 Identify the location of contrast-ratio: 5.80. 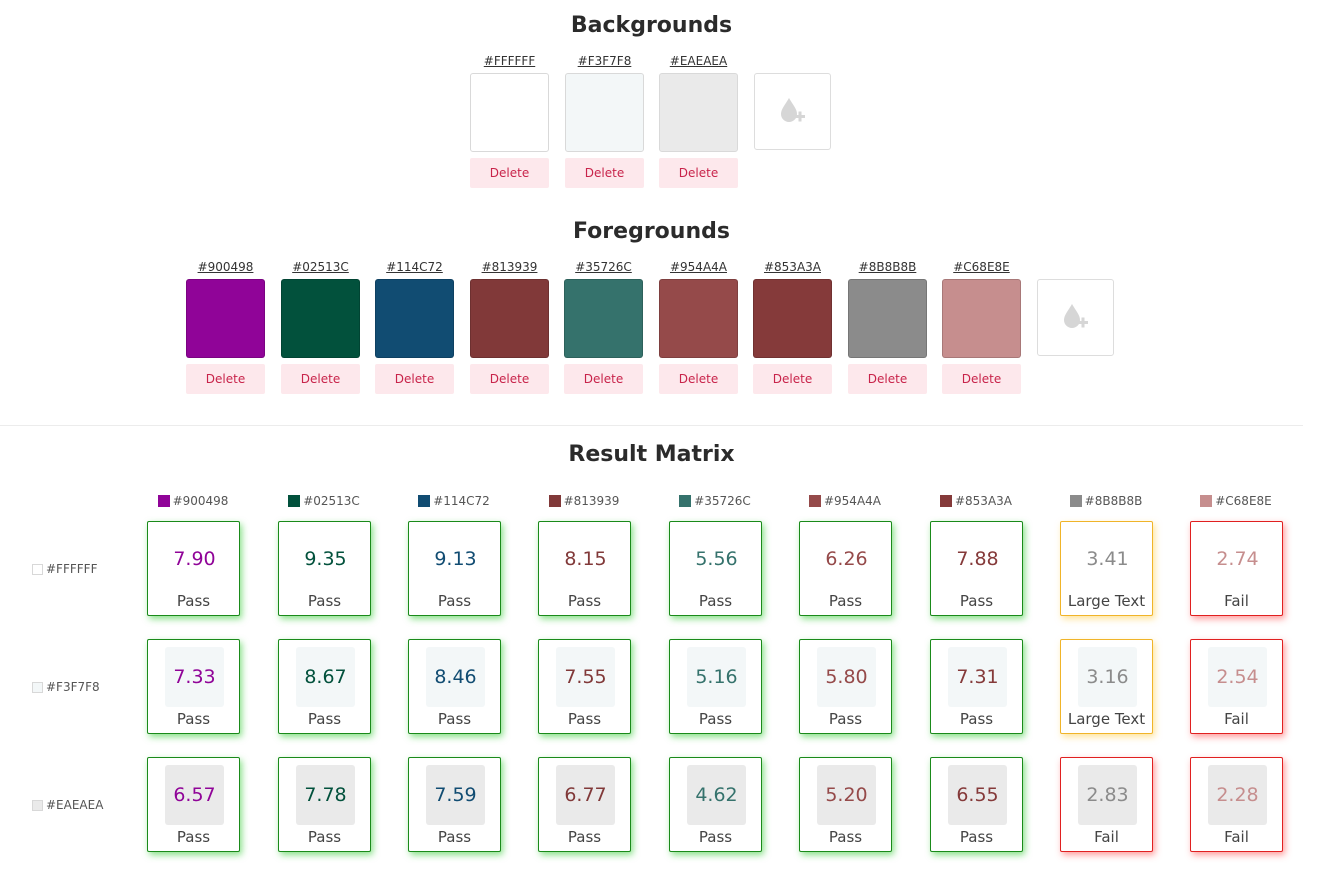
(846, 677).